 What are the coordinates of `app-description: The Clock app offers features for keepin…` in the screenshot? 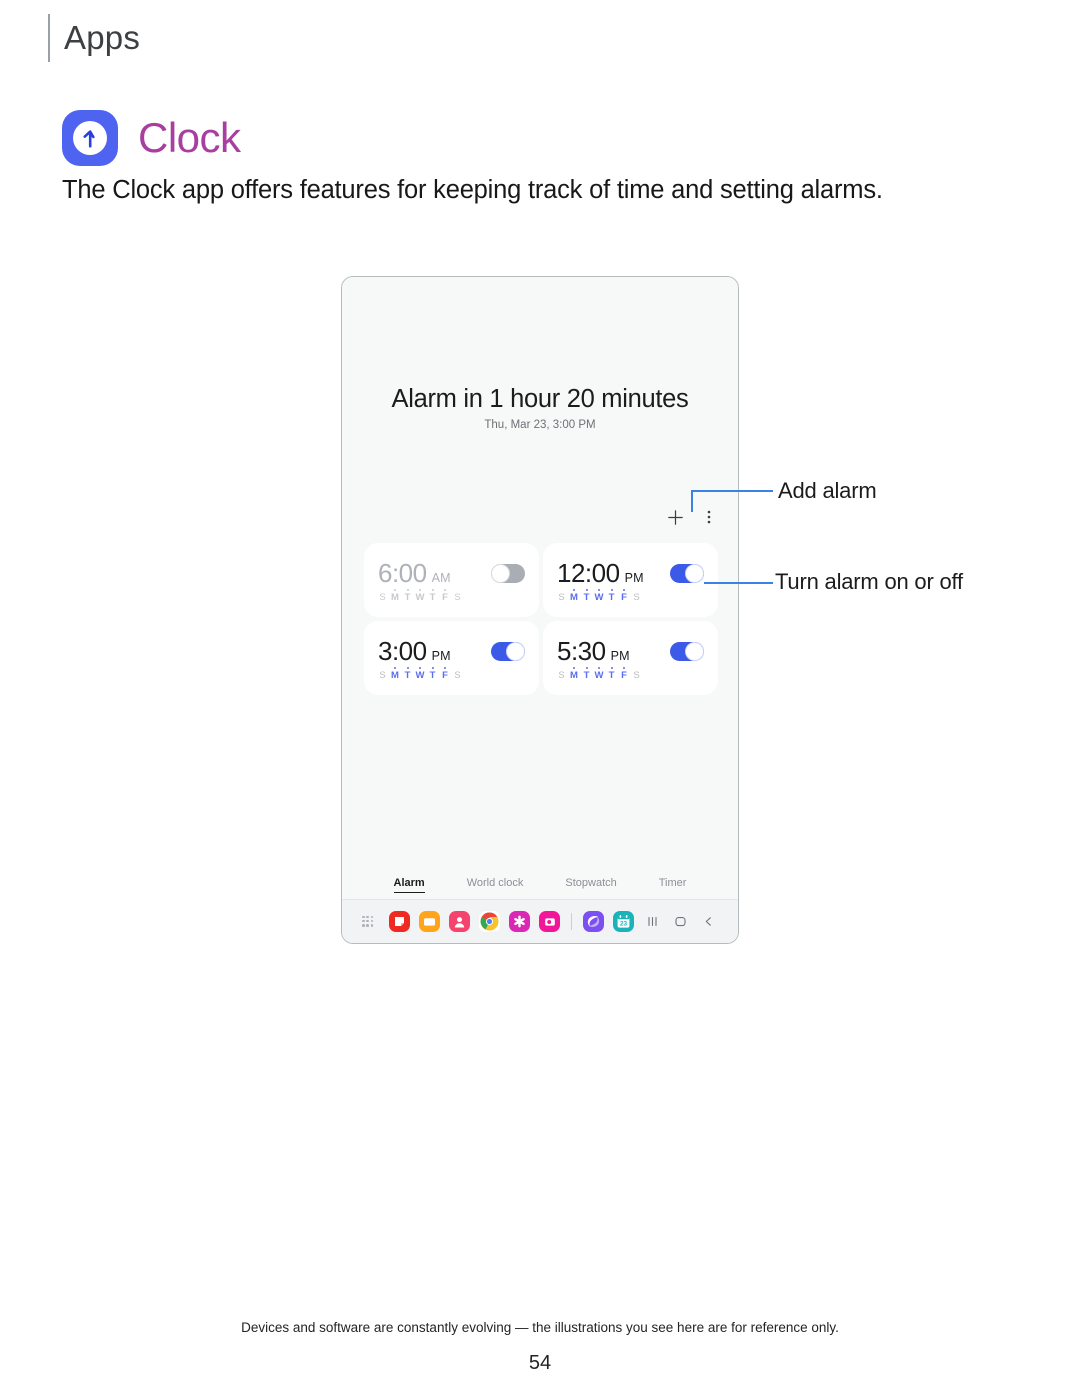 It's located at (472, 190).